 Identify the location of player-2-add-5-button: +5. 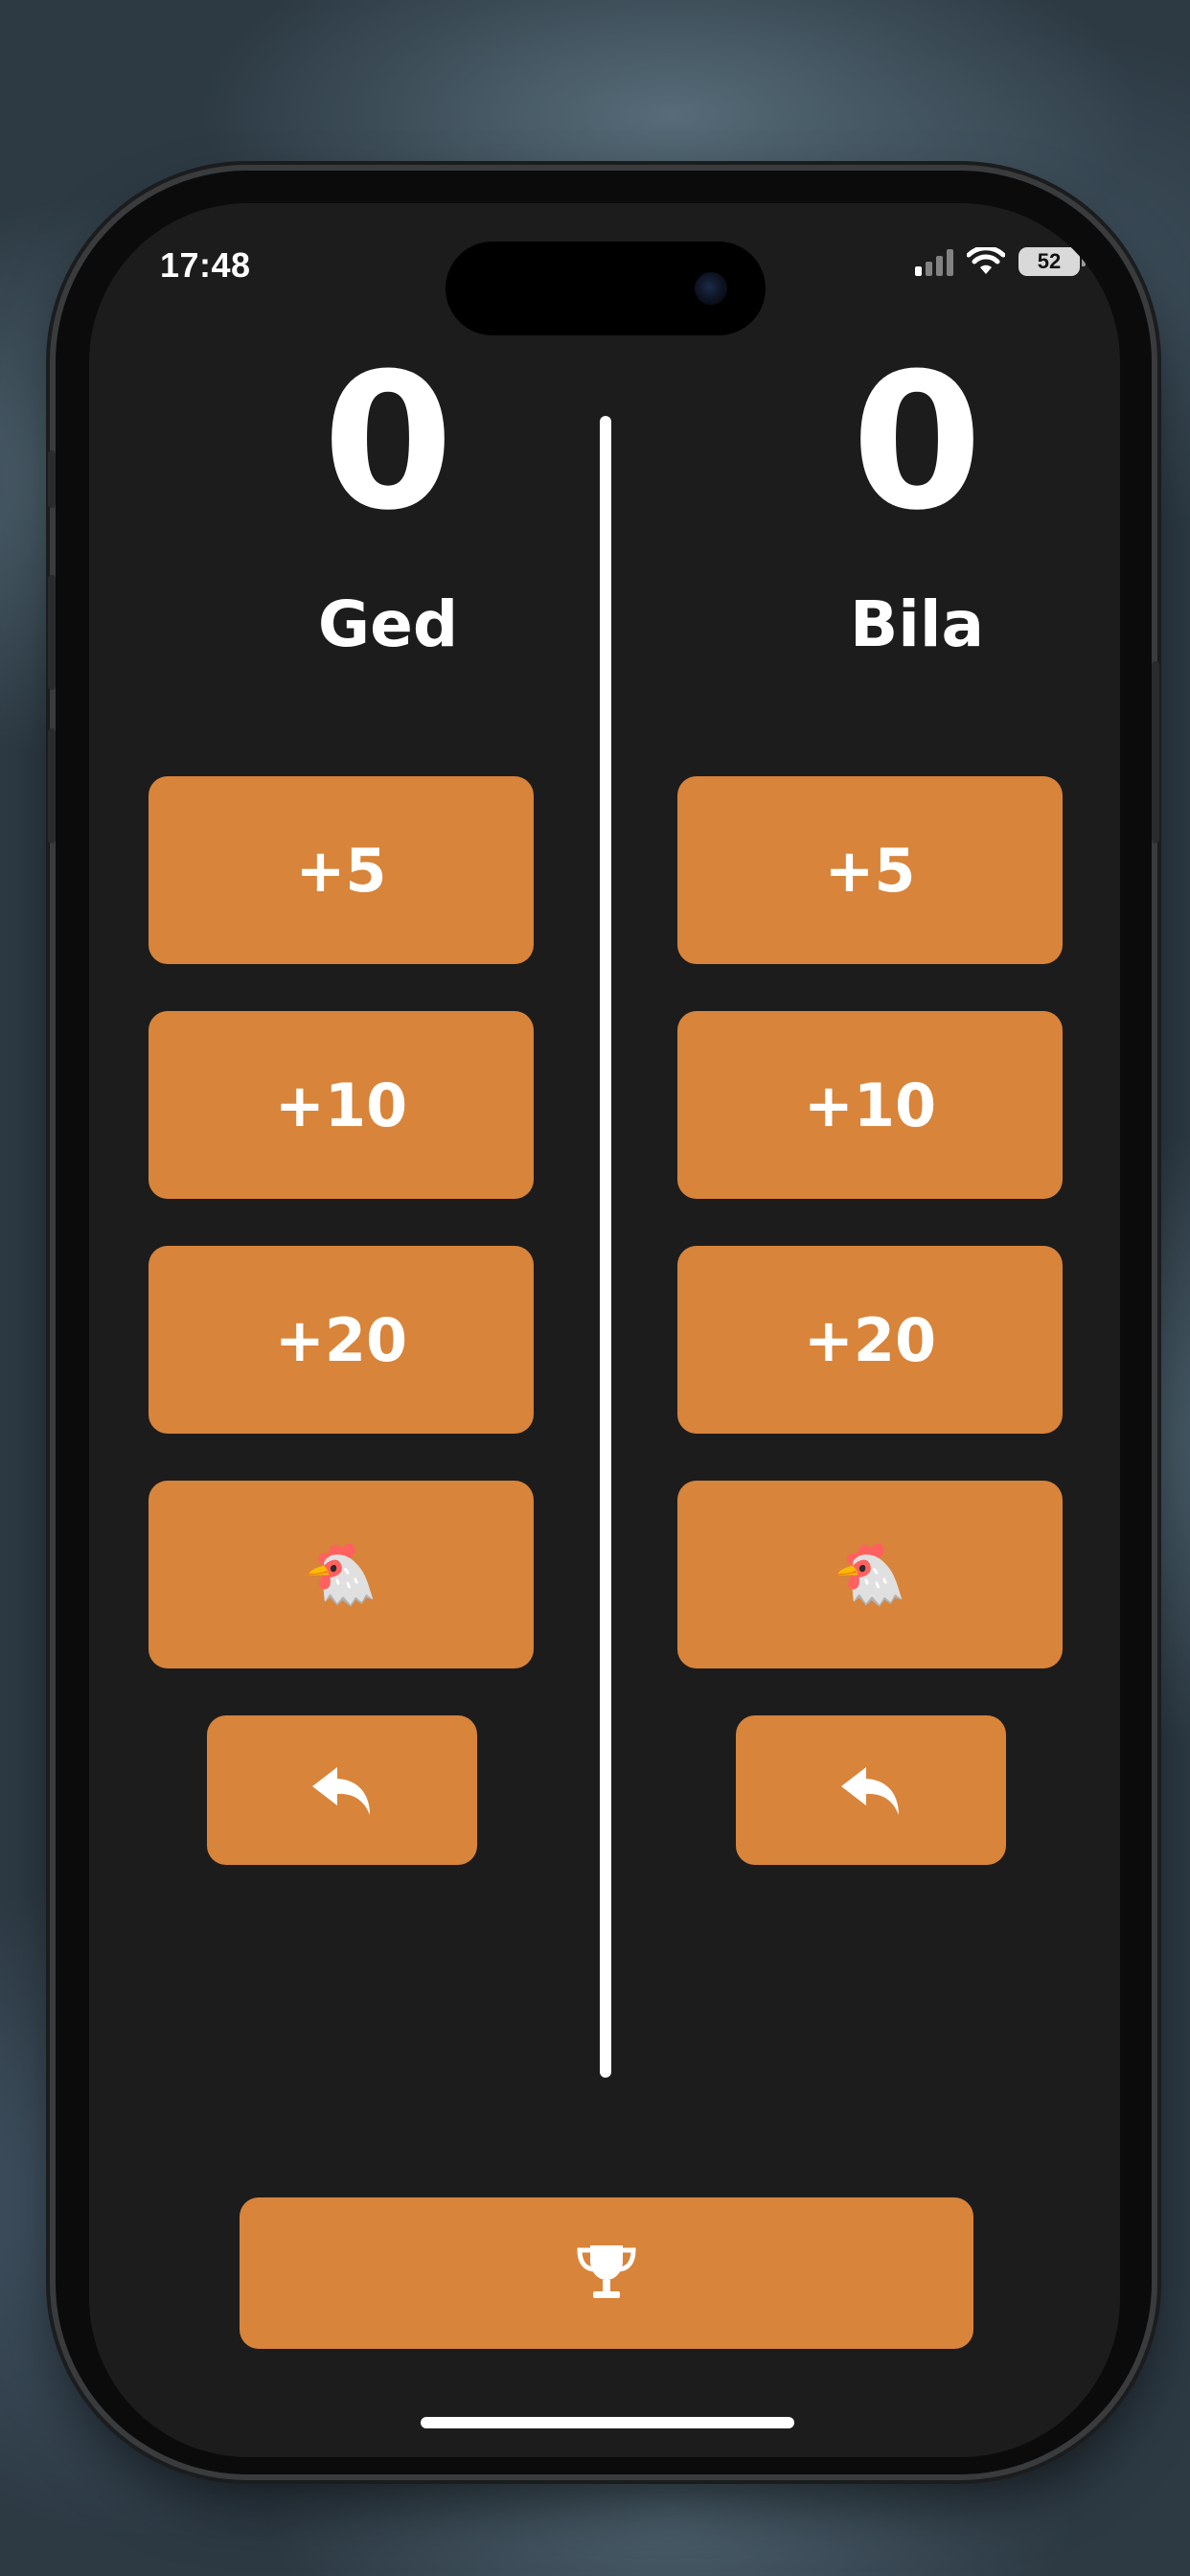
(870, 870).